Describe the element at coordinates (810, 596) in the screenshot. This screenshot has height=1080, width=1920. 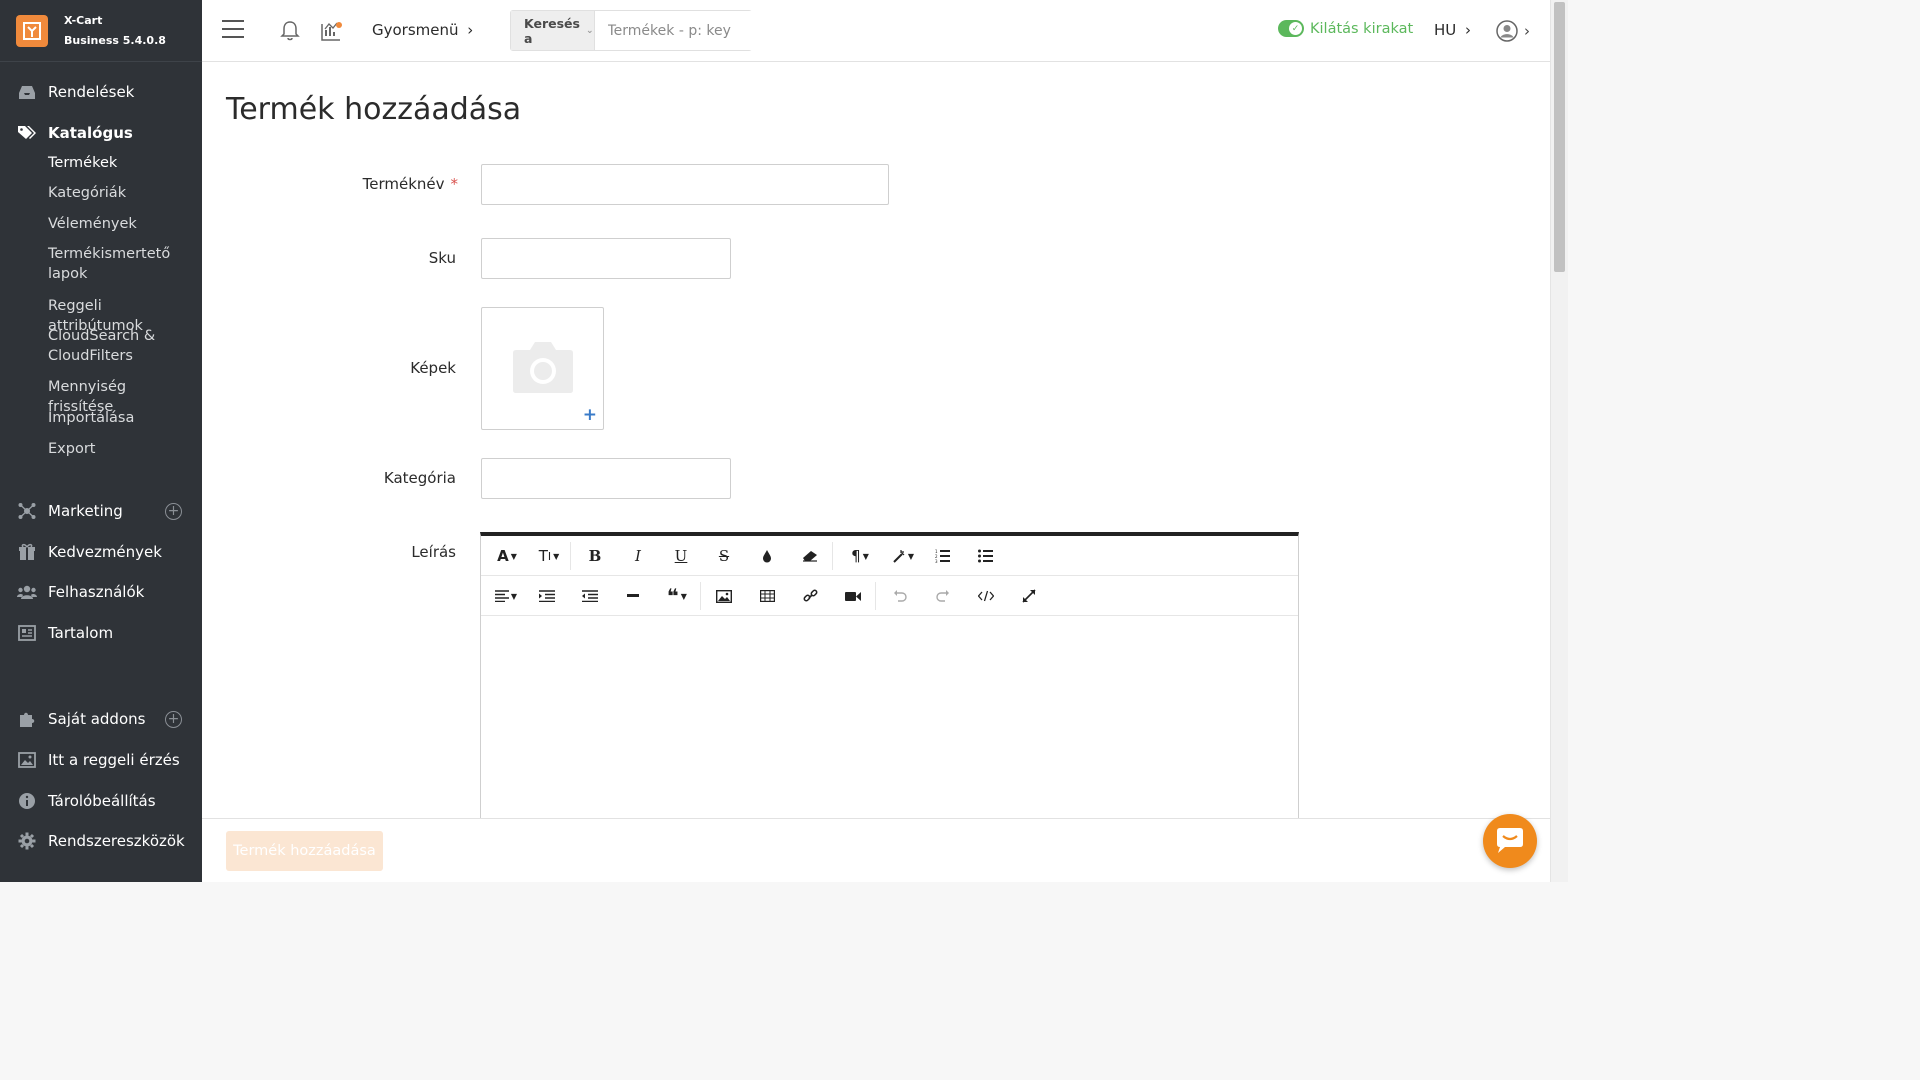
I see `link-icon` at that location.